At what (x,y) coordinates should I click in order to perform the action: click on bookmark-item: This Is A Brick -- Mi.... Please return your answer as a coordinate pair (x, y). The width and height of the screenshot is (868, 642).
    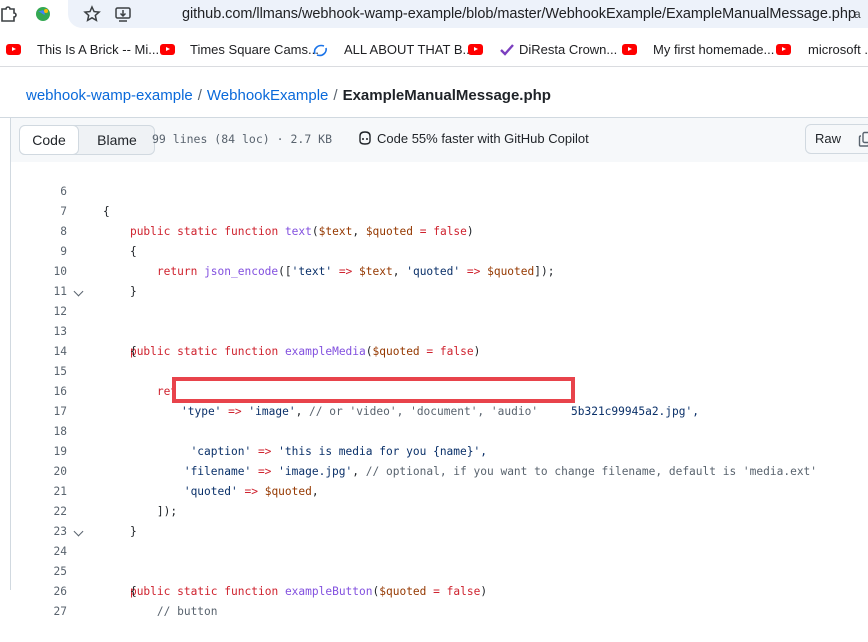
    Looking at the image, I should click on (98, 49).